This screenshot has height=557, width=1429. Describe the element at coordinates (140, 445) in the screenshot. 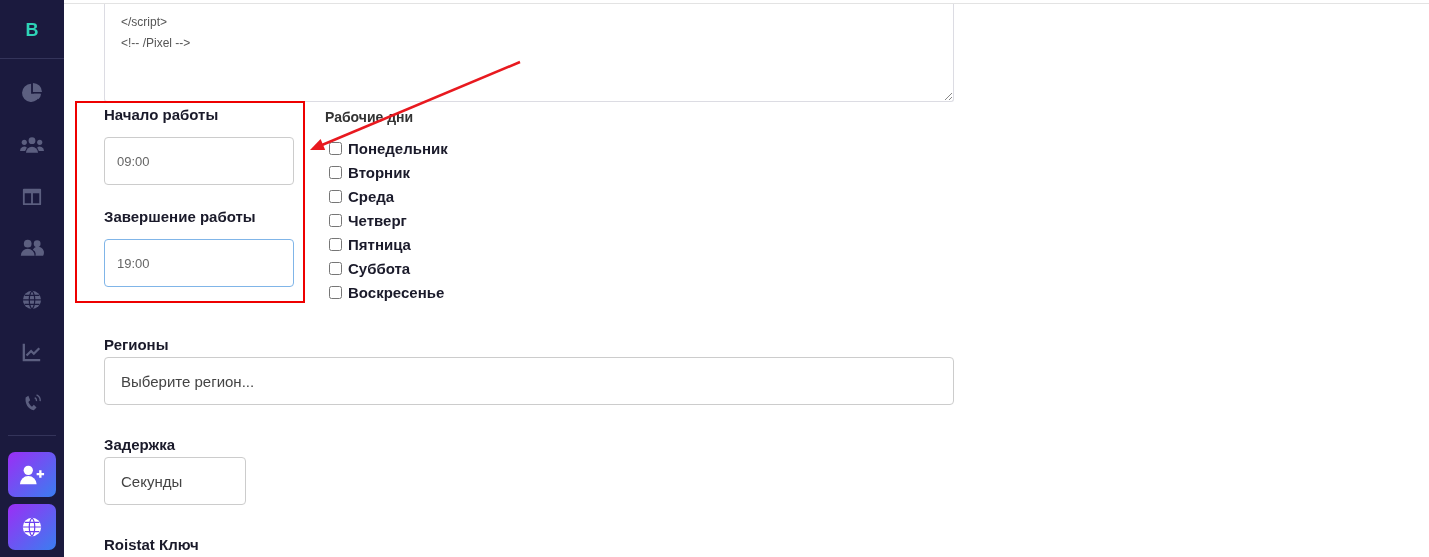

I see `field-label: Задержка` at that location.